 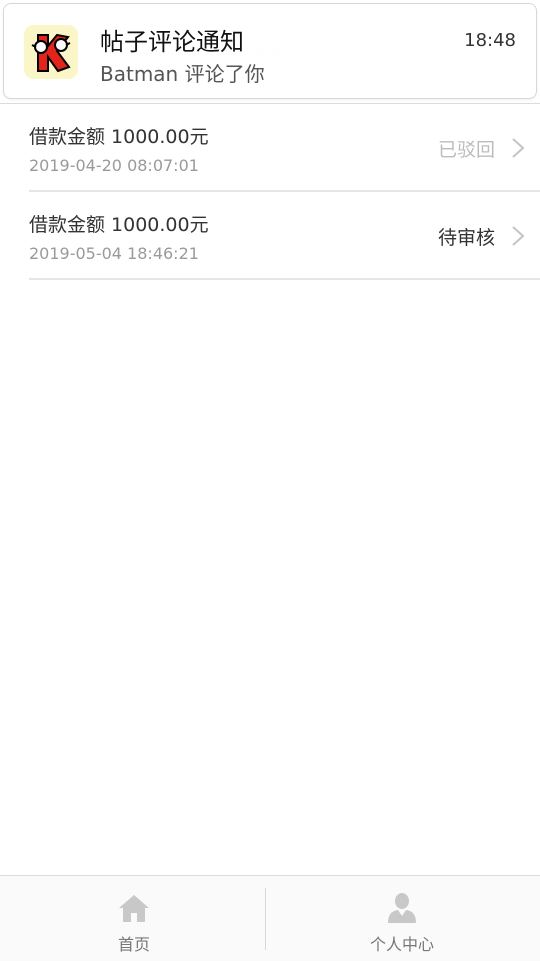 What do you see at coordinates (265, 919) in the screenshot?
I see `tab-divider` at bounding box center [265, 919].